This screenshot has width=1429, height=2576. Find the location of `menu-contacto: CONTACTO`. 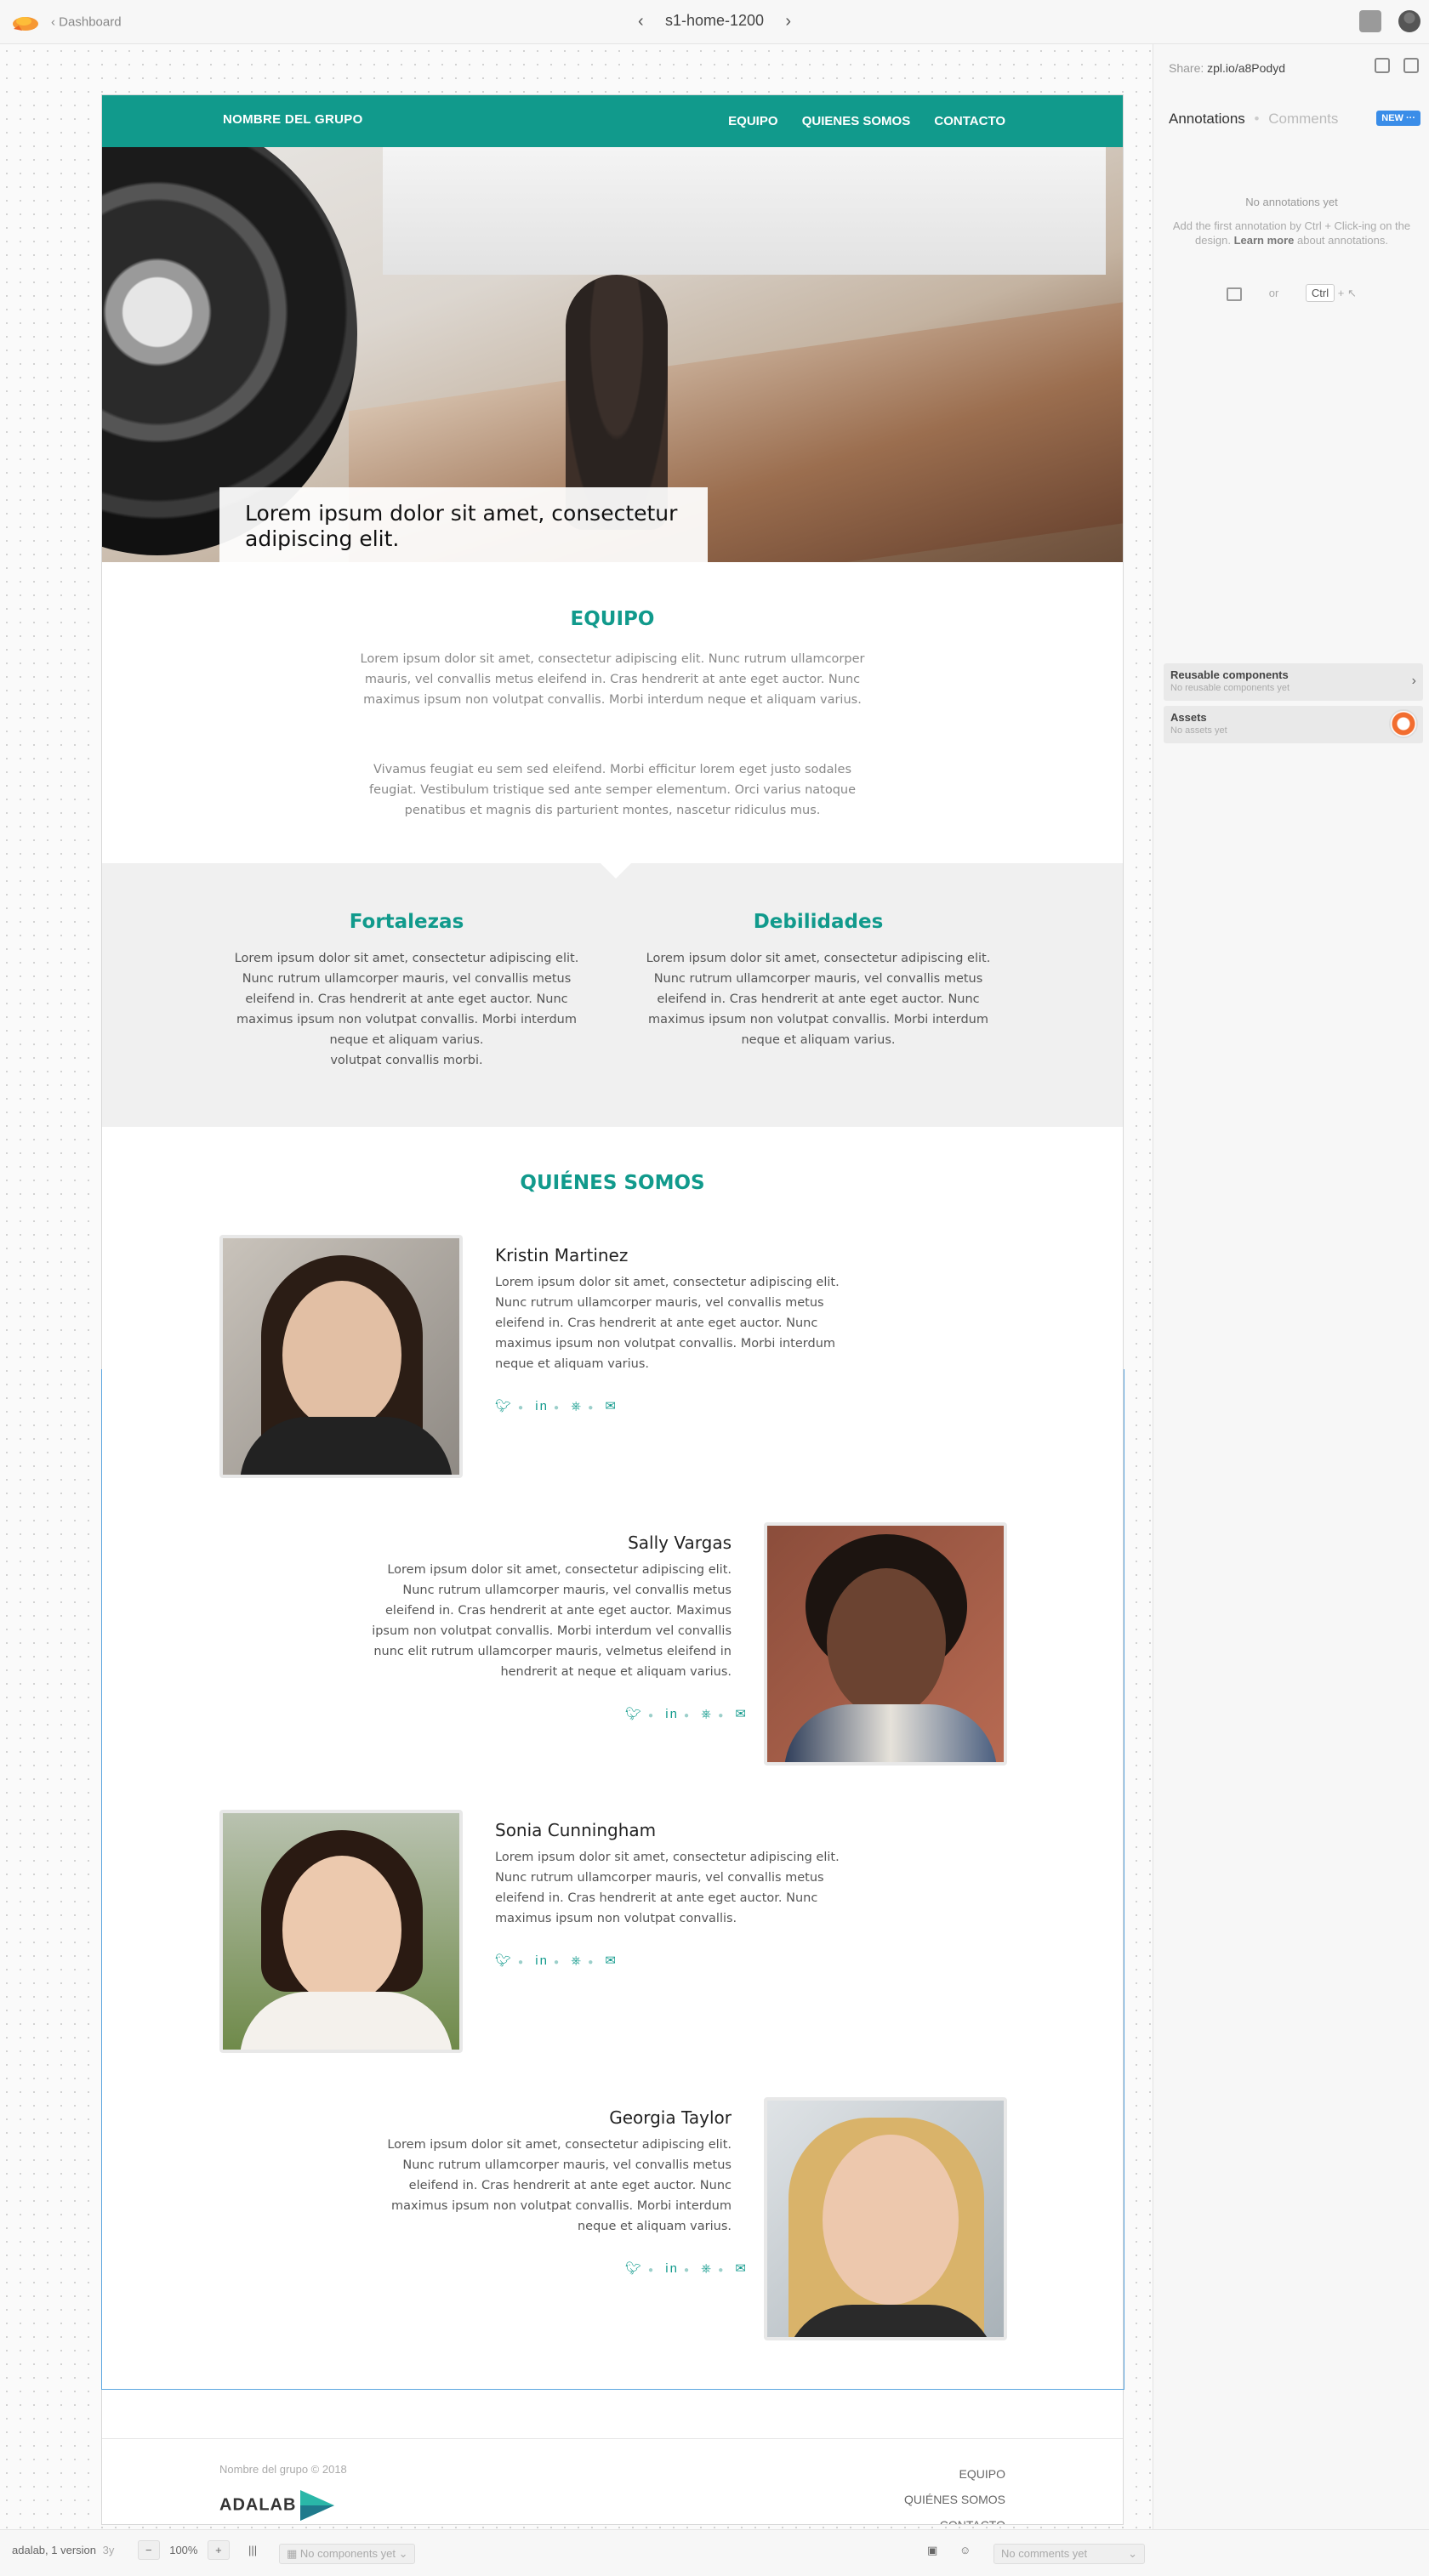

menu-contacto: CONTACTO is located at coordinates (969, 121).